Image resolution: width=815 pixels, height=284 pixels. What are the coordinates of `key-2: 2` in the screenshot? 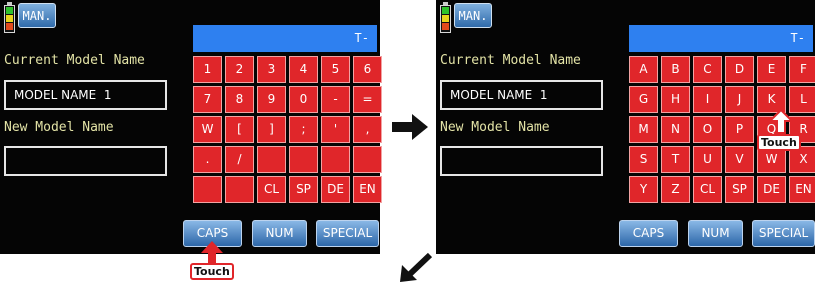 It's located at (239, 69).